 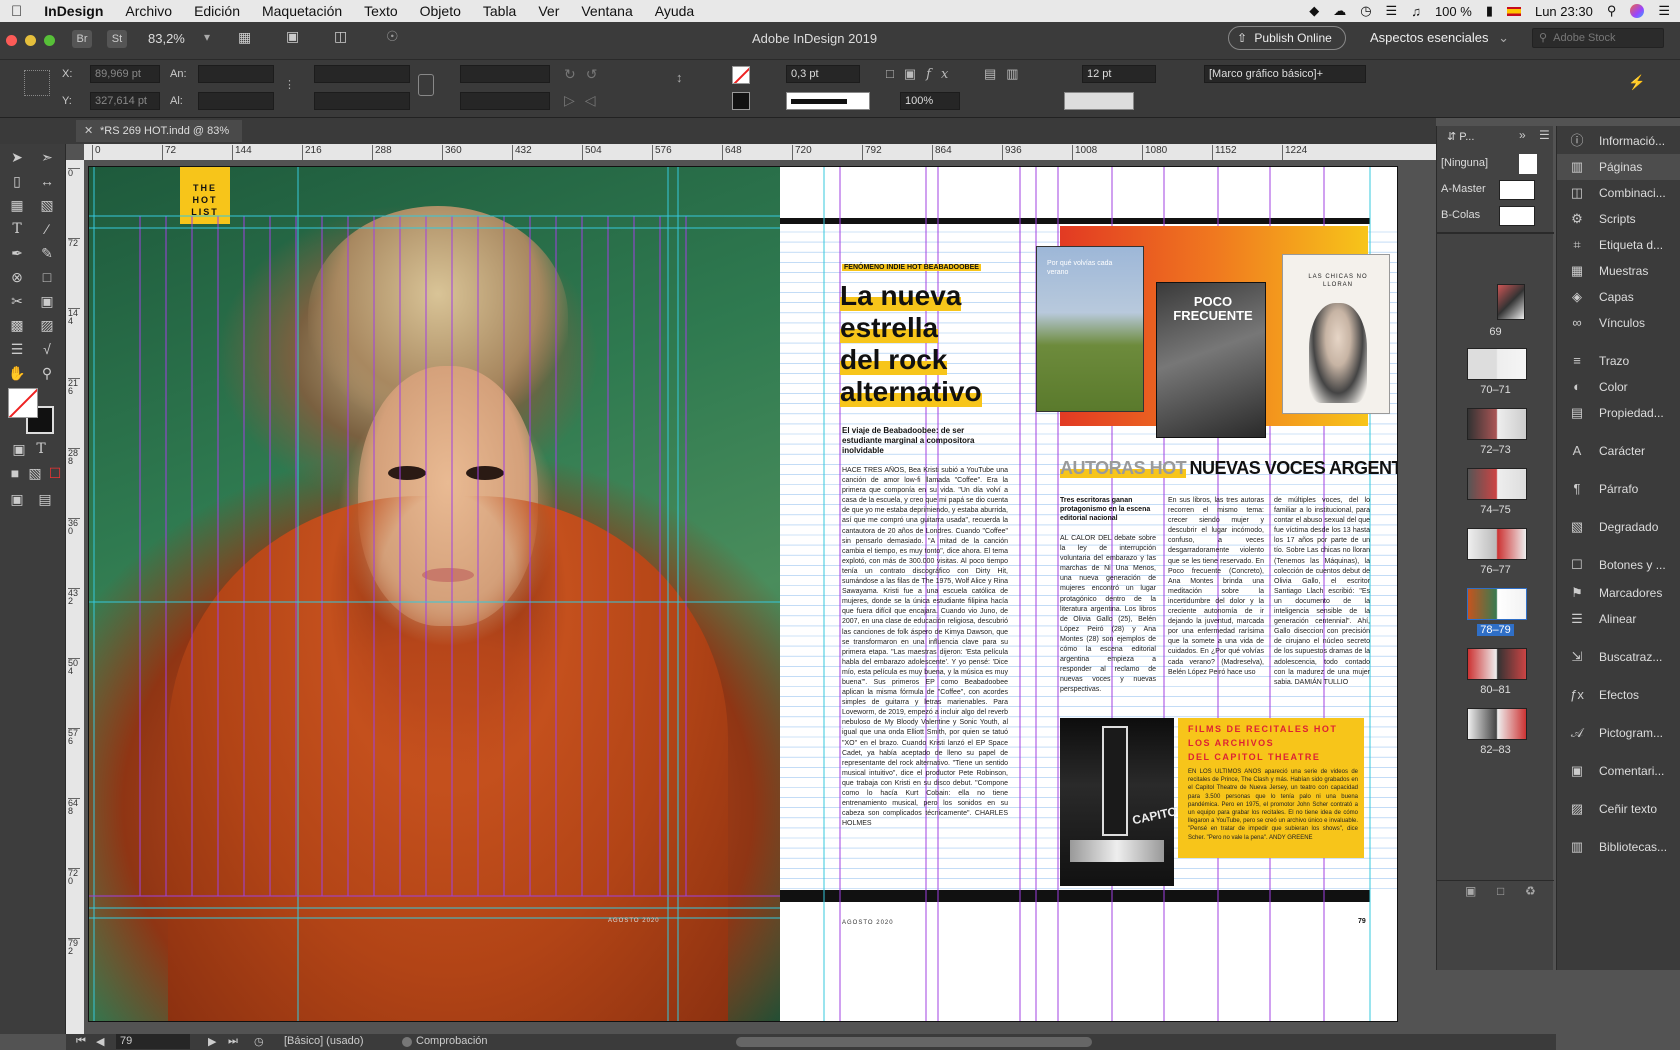 I want to click on capitol-photo: CAPITOL, so click(x=1122, y=802).